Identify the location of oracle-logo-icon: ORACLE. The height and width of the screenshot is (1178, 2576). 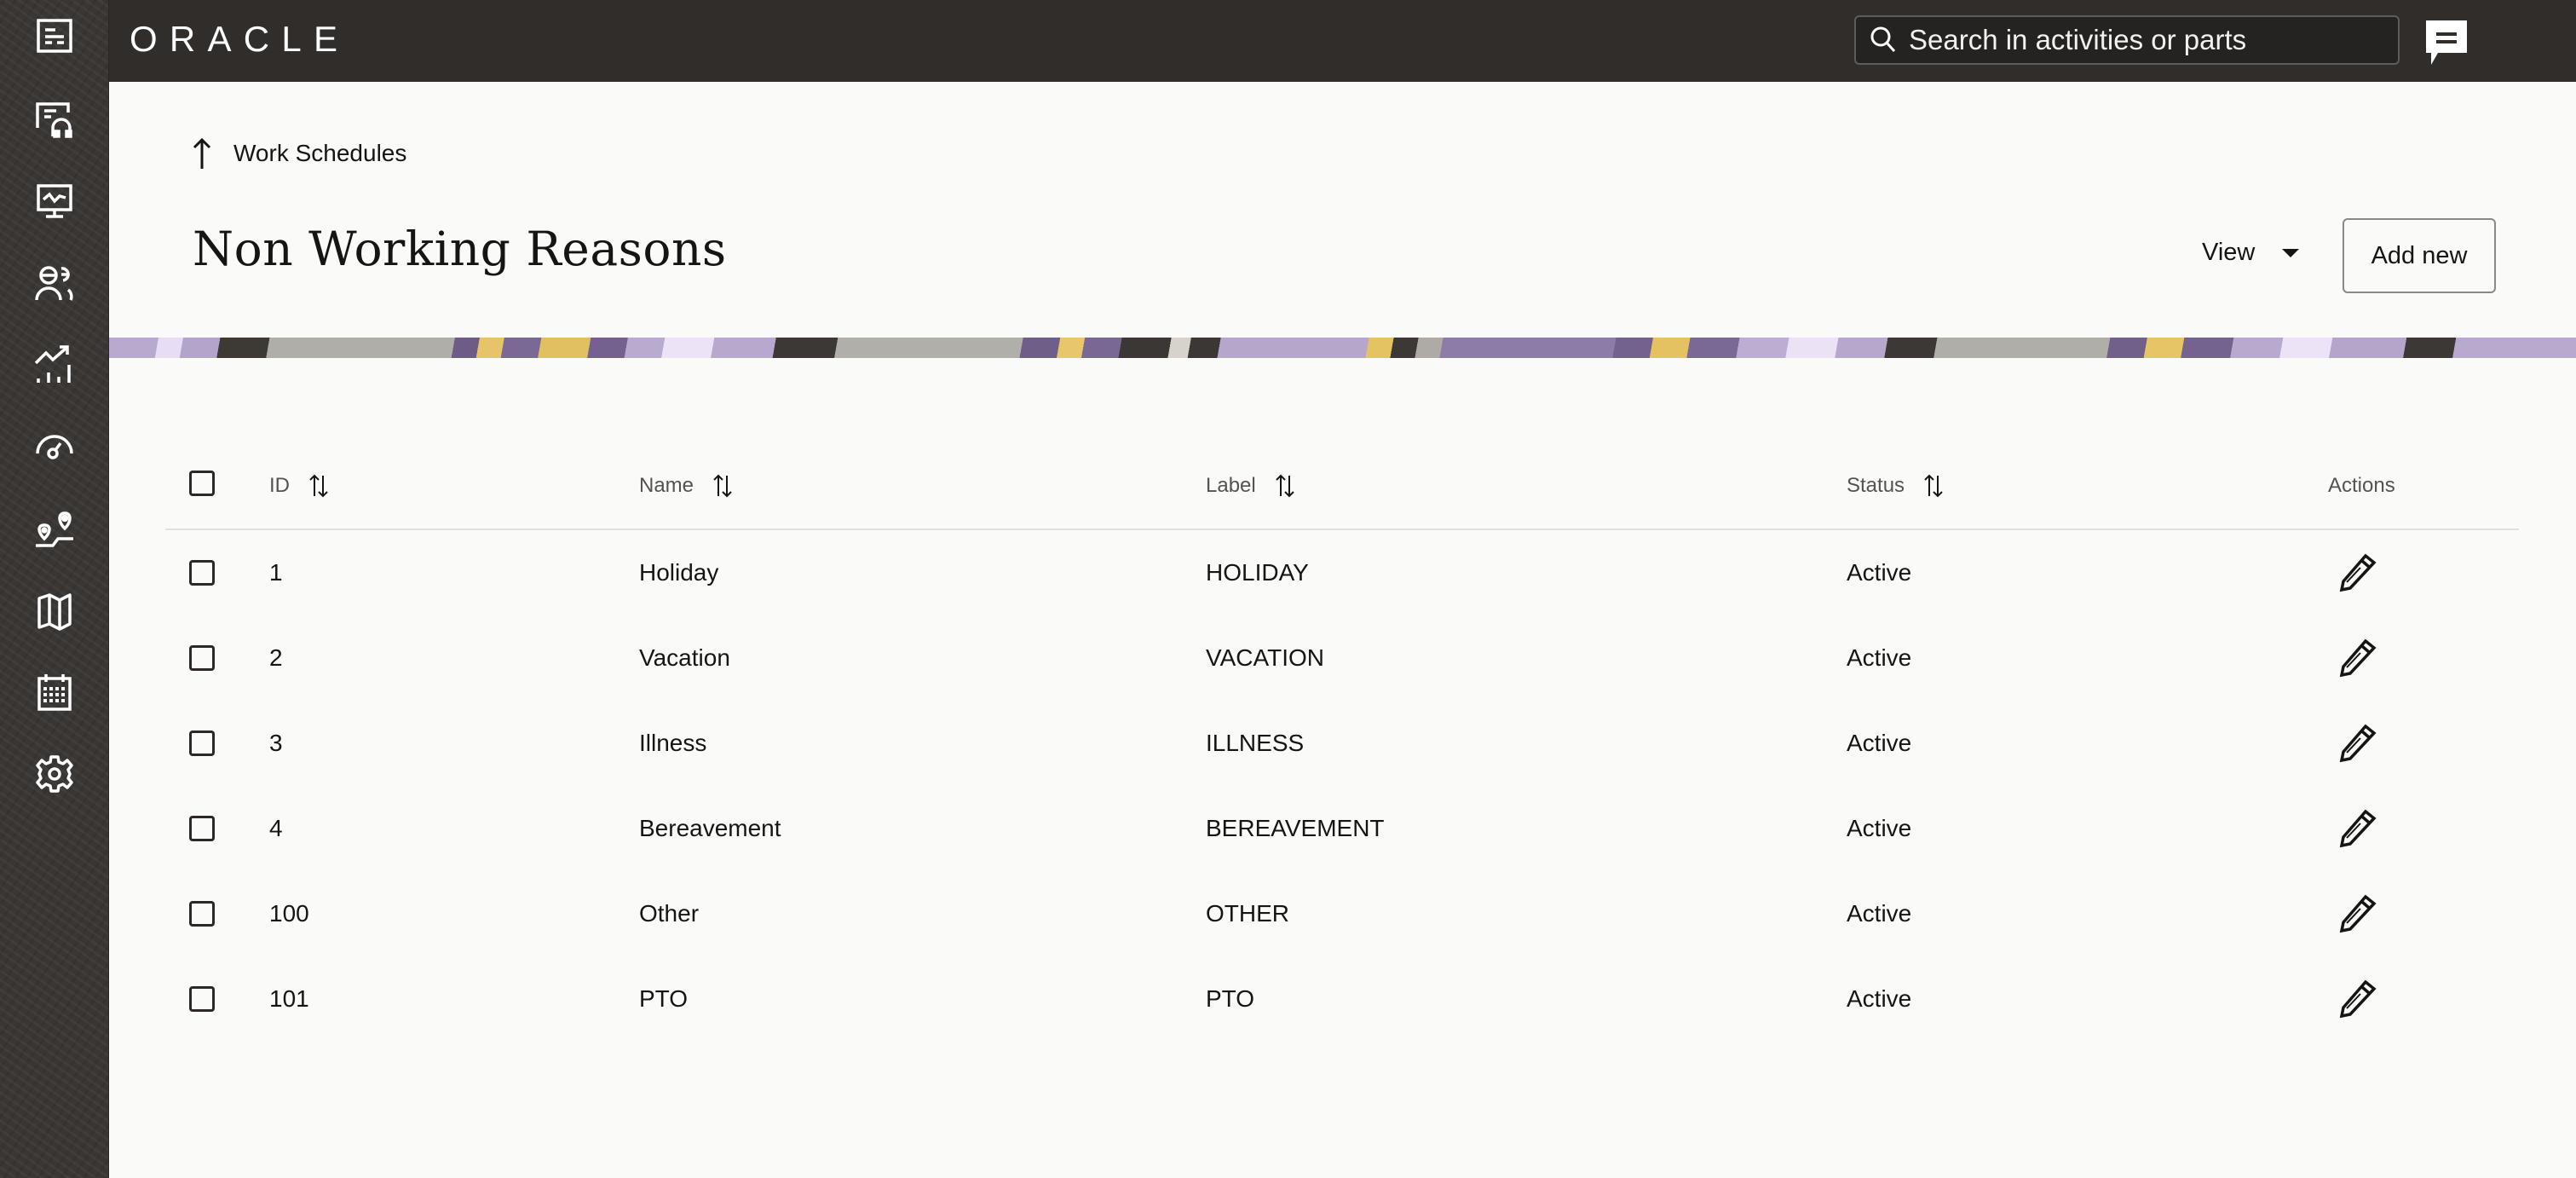
(234, 39).